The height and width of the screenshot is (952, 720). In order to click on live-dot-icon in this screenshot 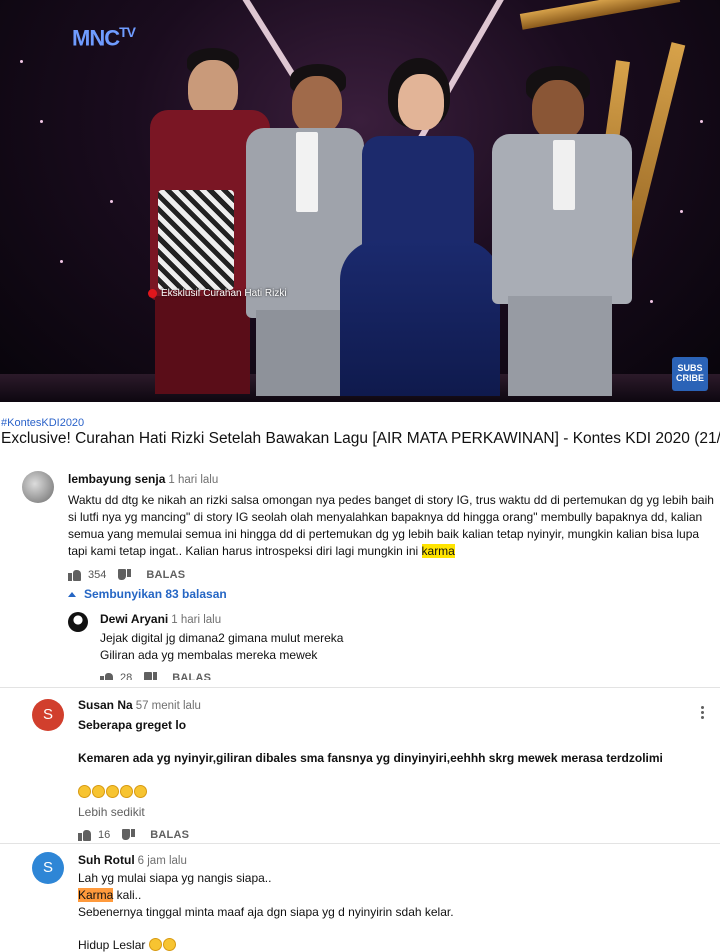, I will do `click(152, 293)`.